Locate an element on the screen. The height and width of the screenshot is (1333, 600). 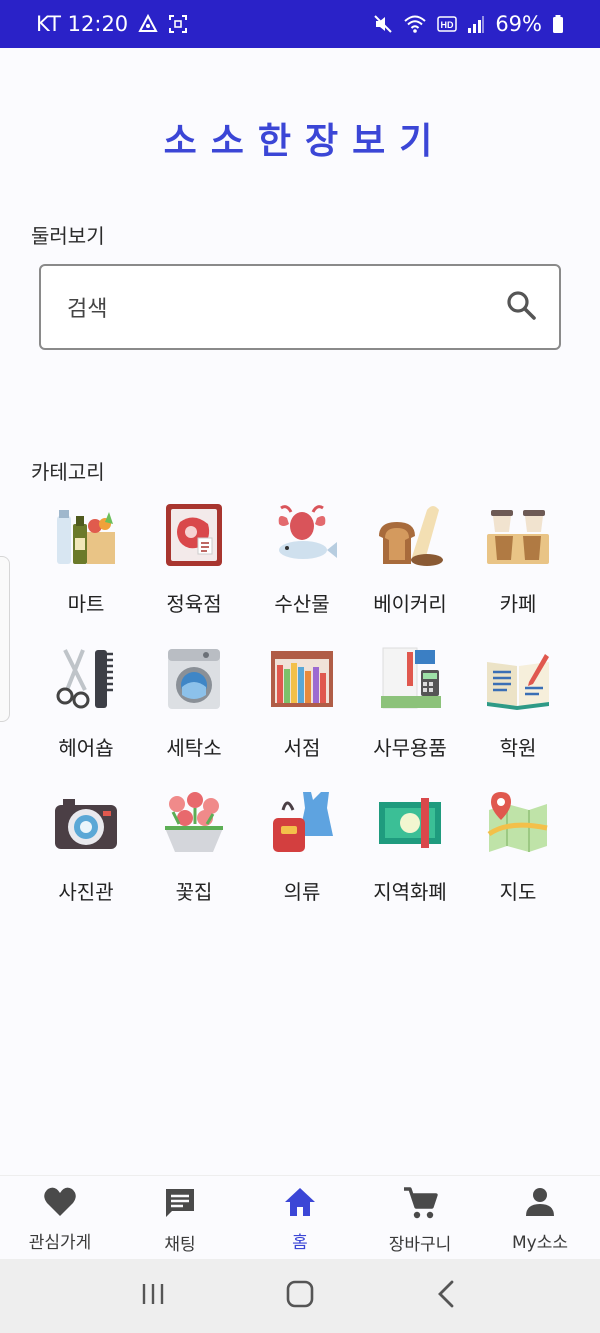
category-mart: 마트 is located at coordinates (86, 558).